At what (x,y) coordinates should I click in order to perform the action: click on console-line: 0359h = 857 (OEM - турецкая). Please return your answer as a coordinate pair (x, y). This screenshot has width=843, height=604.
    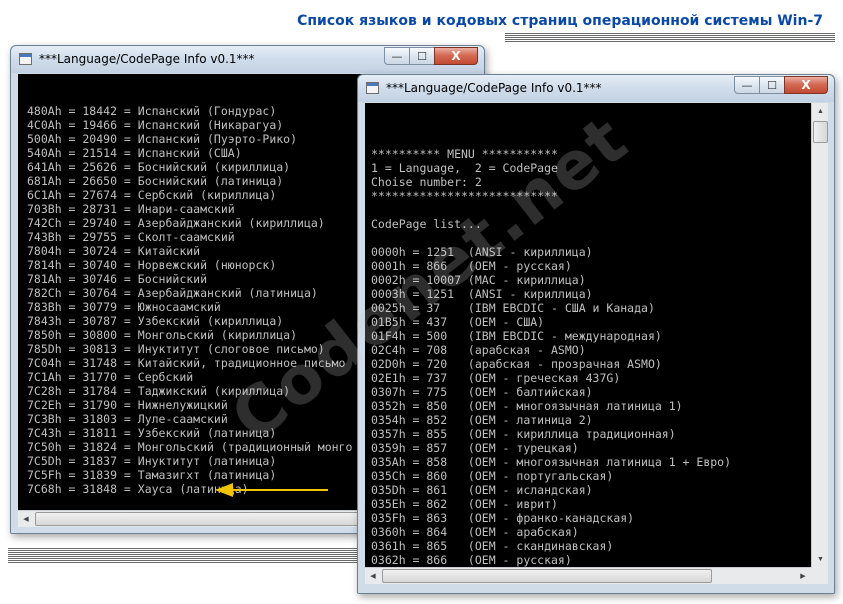
    Looking at the image, I should click on (475, 448).